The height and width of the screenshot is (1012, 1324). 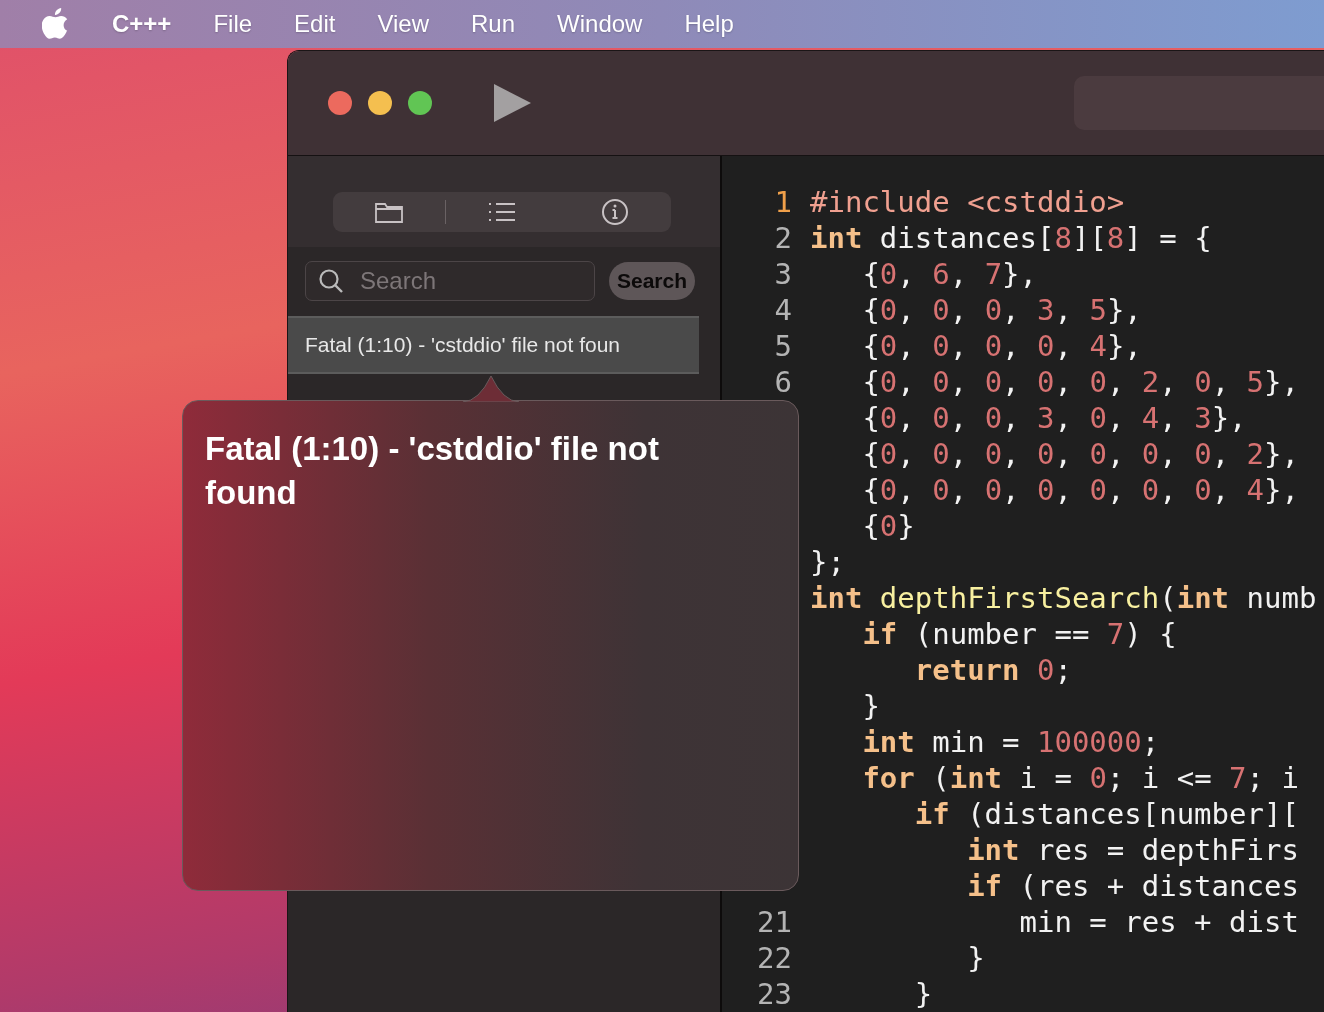 What do you see at coordinates (652, 281) in the screenshot?
I see `search-button: Search` at bounding box center [652, 281].